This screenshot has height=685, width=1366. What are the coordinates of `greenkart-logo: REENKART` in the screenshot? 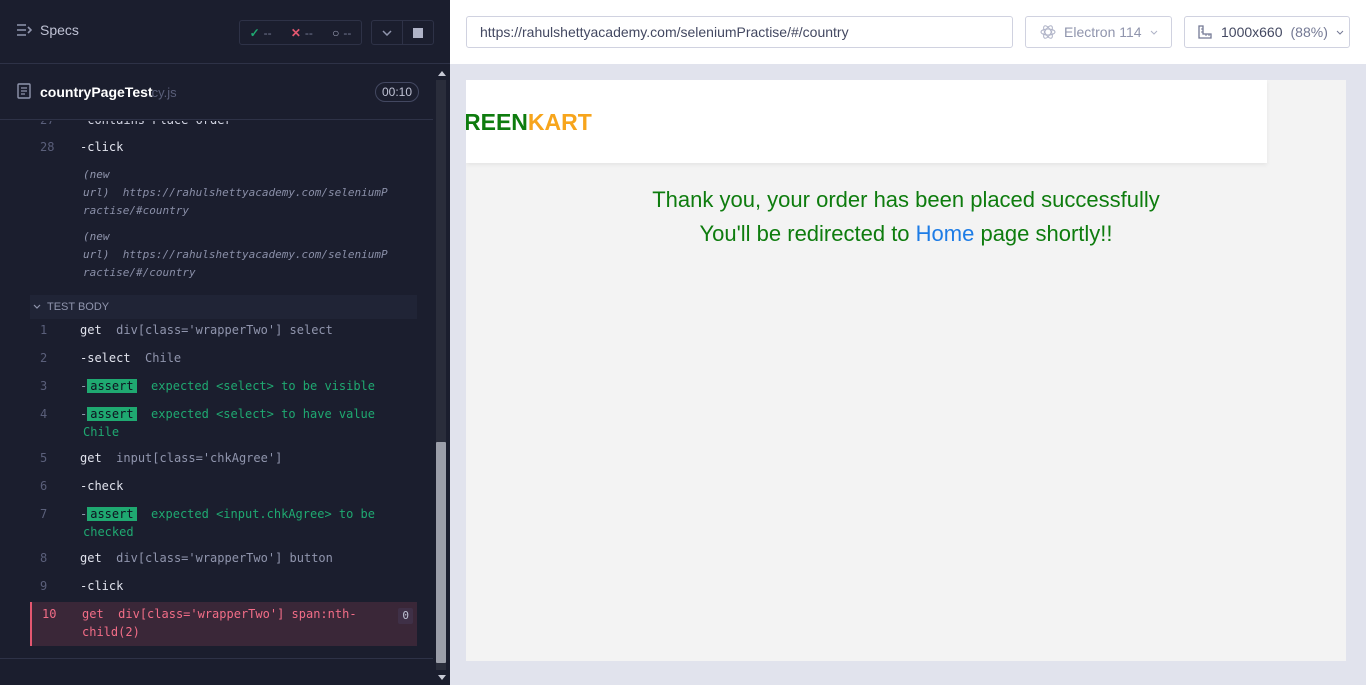 It's located at (529, 122).